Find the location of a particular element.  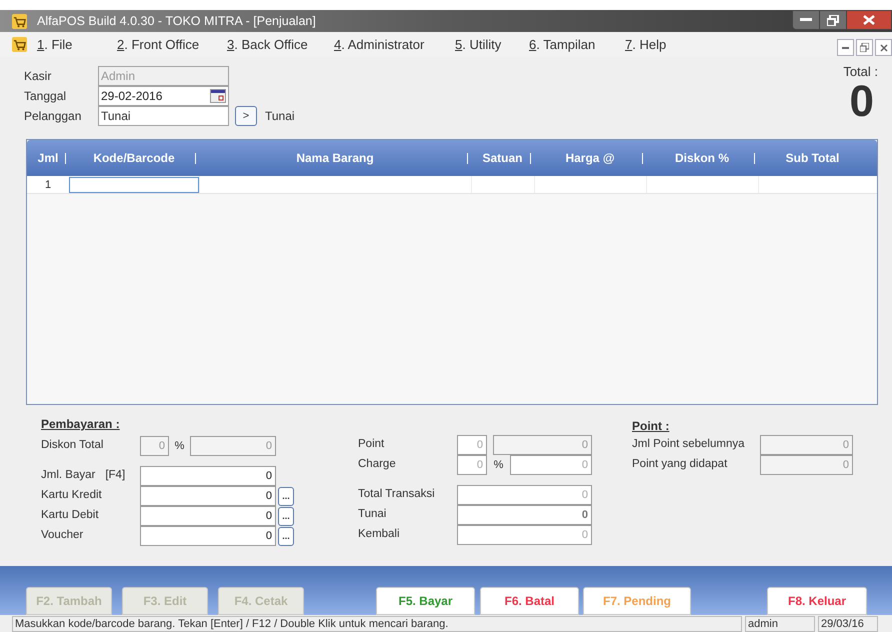

menu-item: 5. Utility is located at coordinates (492, 44).